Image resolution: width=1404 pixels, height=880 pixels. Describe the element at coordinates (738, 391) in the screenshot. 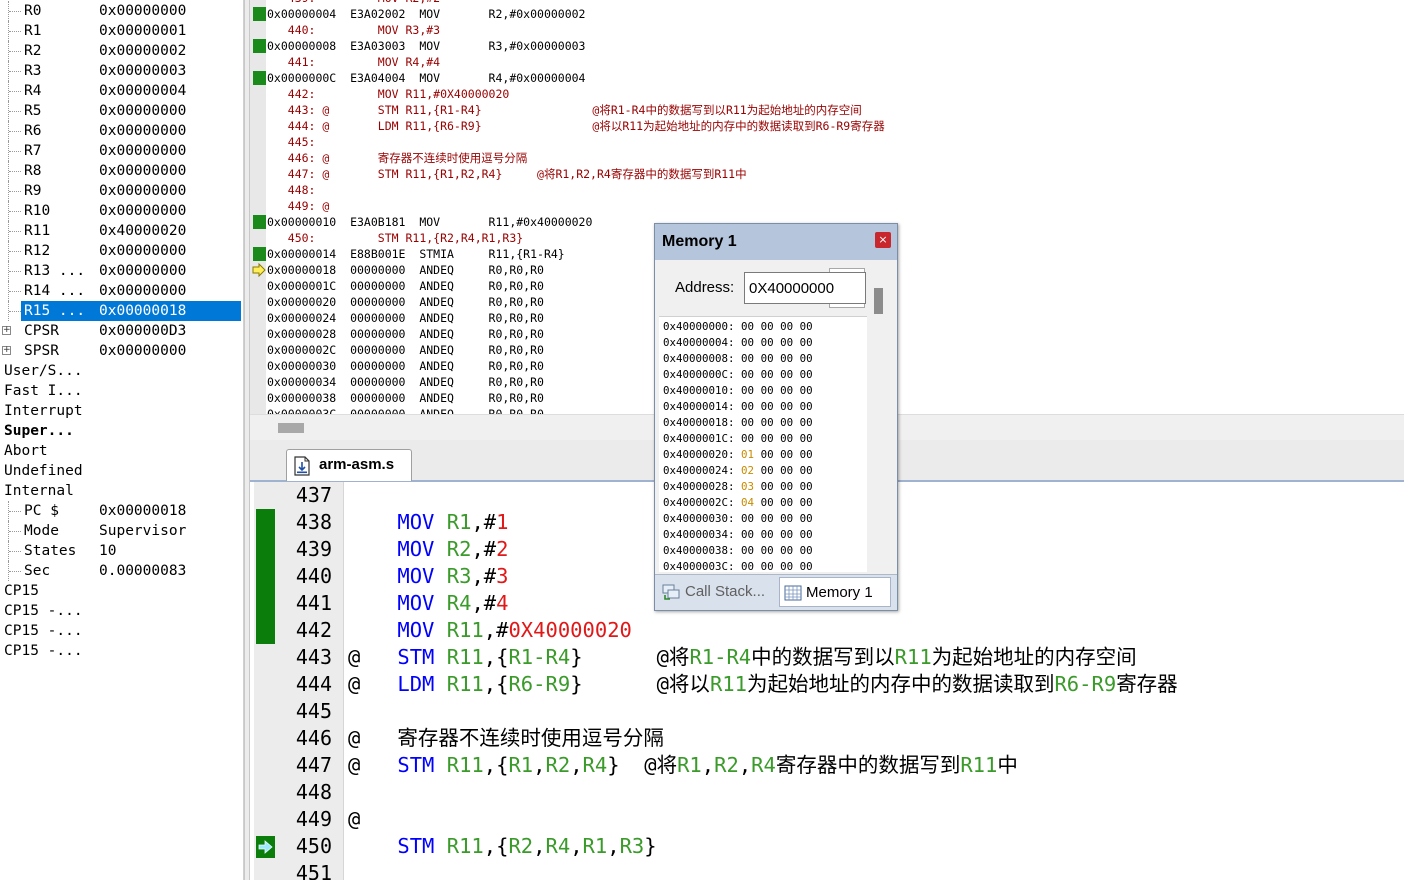

I see `memory-row: 0x40000010: 00 00 00 00` at that location.